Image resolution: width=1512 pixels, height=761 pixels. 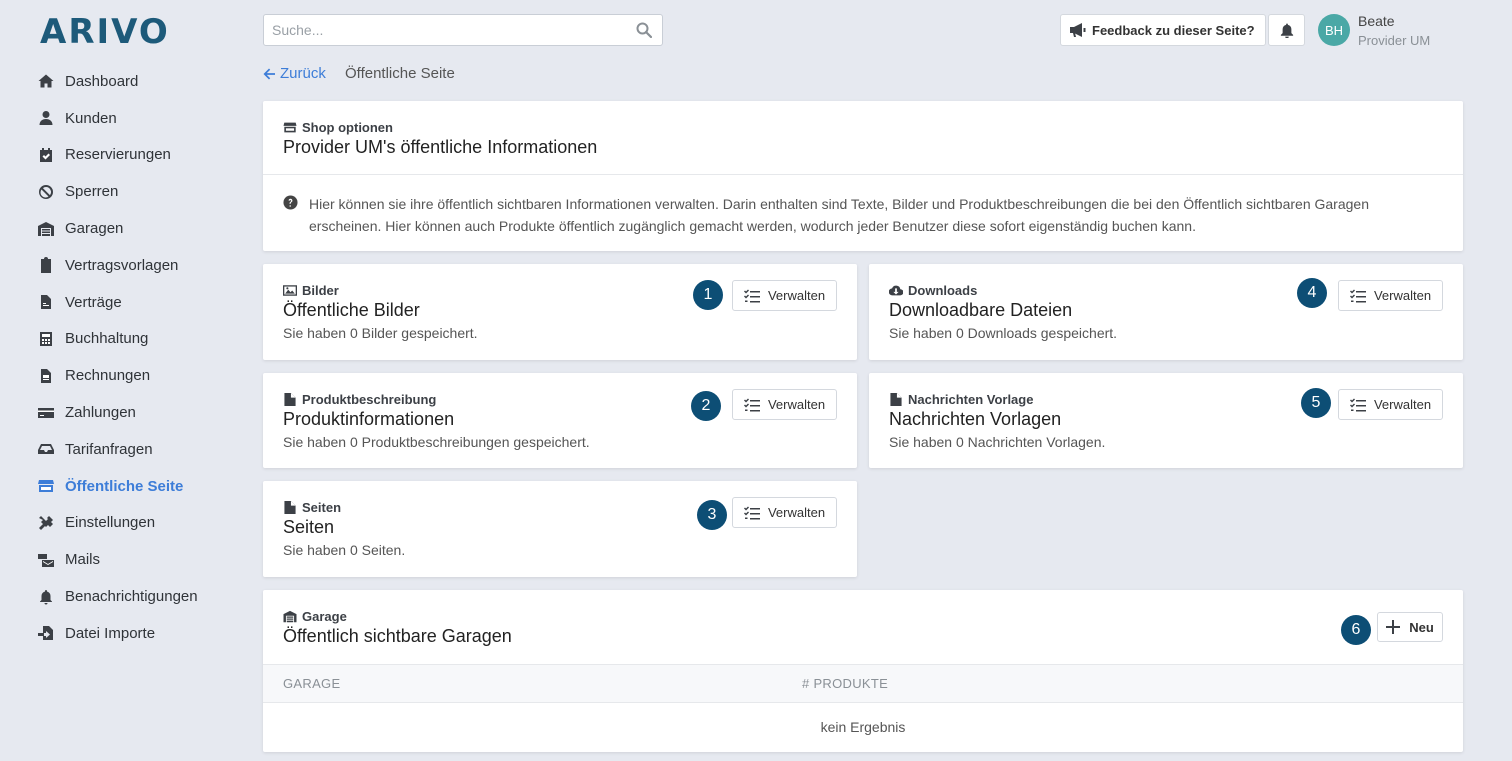 What do you see at coordinates (311, 683) in the screenshot?
I see `column-header-garage: GARAGE` at bounding box center [311, 683].